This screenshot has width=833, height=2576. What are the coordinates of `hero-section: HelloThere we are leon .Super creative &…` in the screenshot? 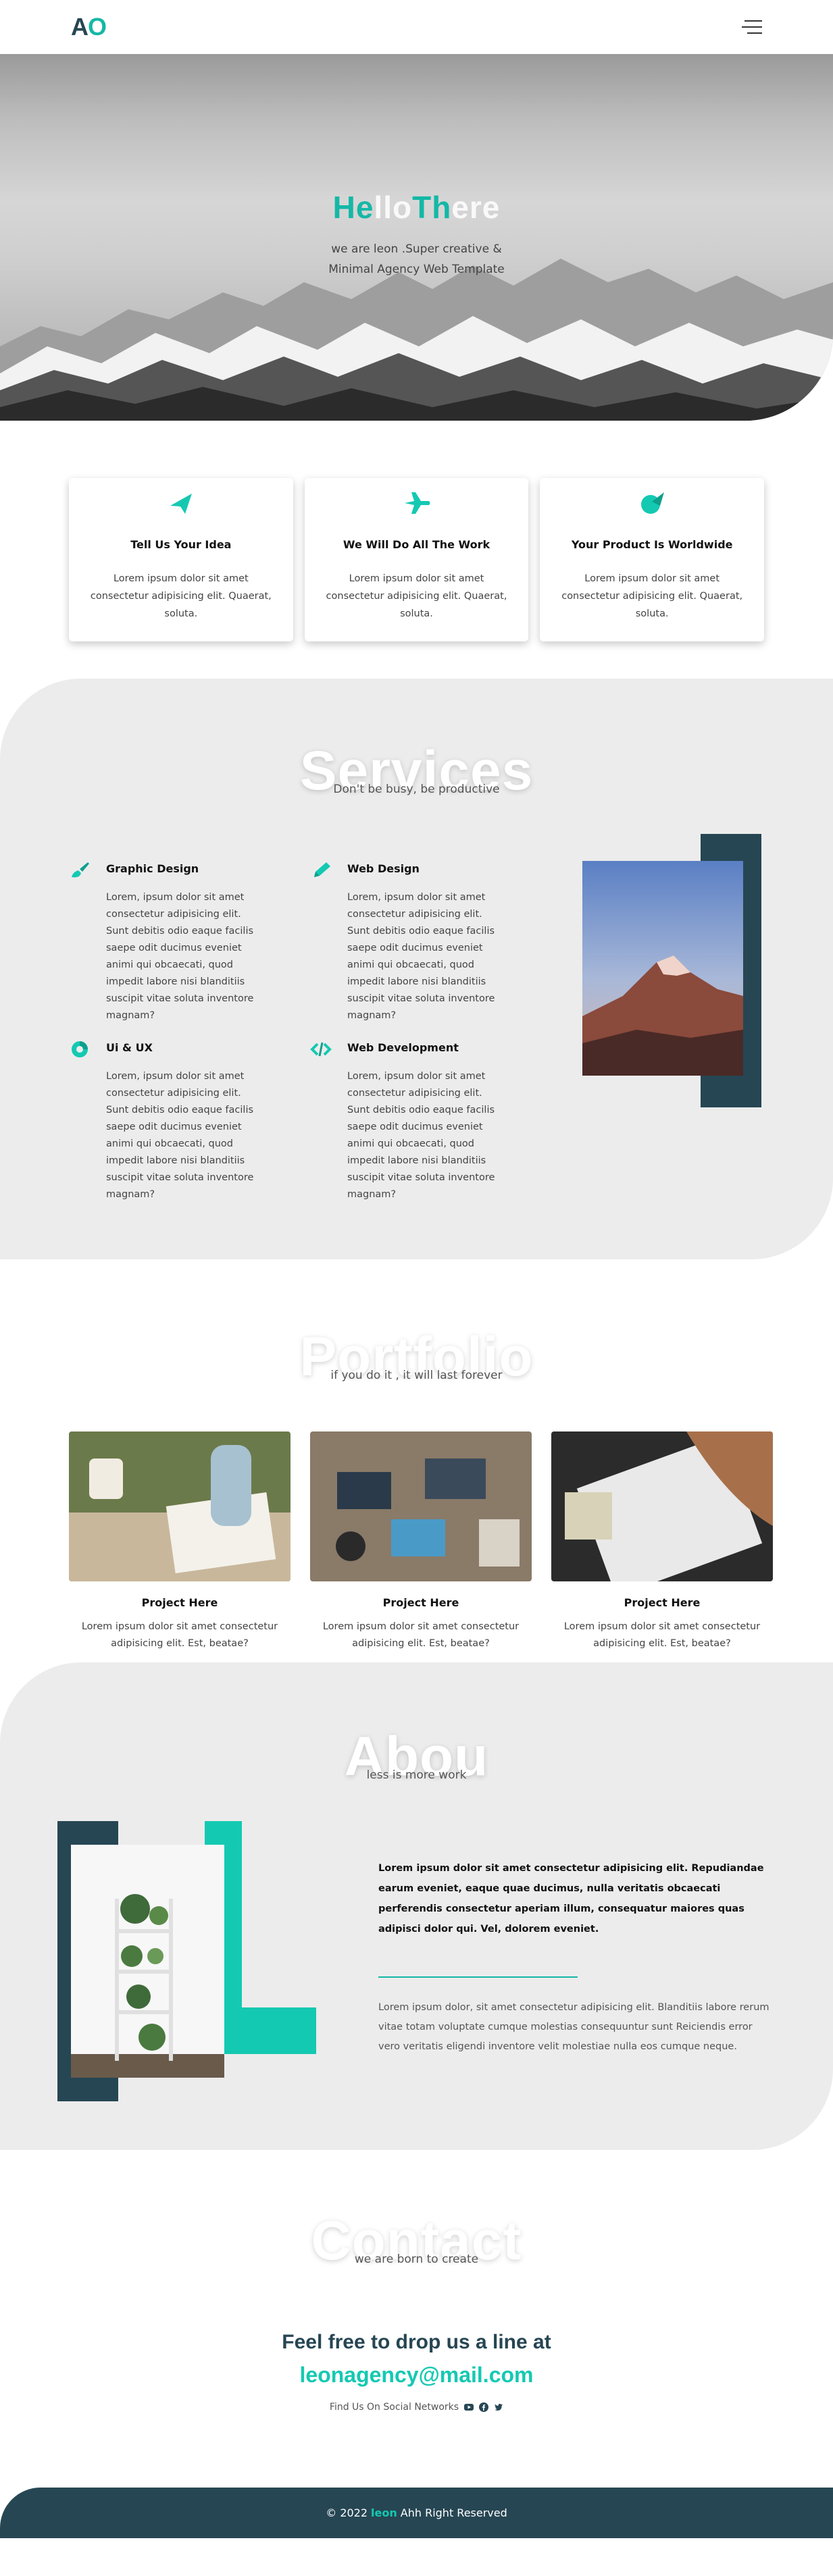 It's located at (416, 238).